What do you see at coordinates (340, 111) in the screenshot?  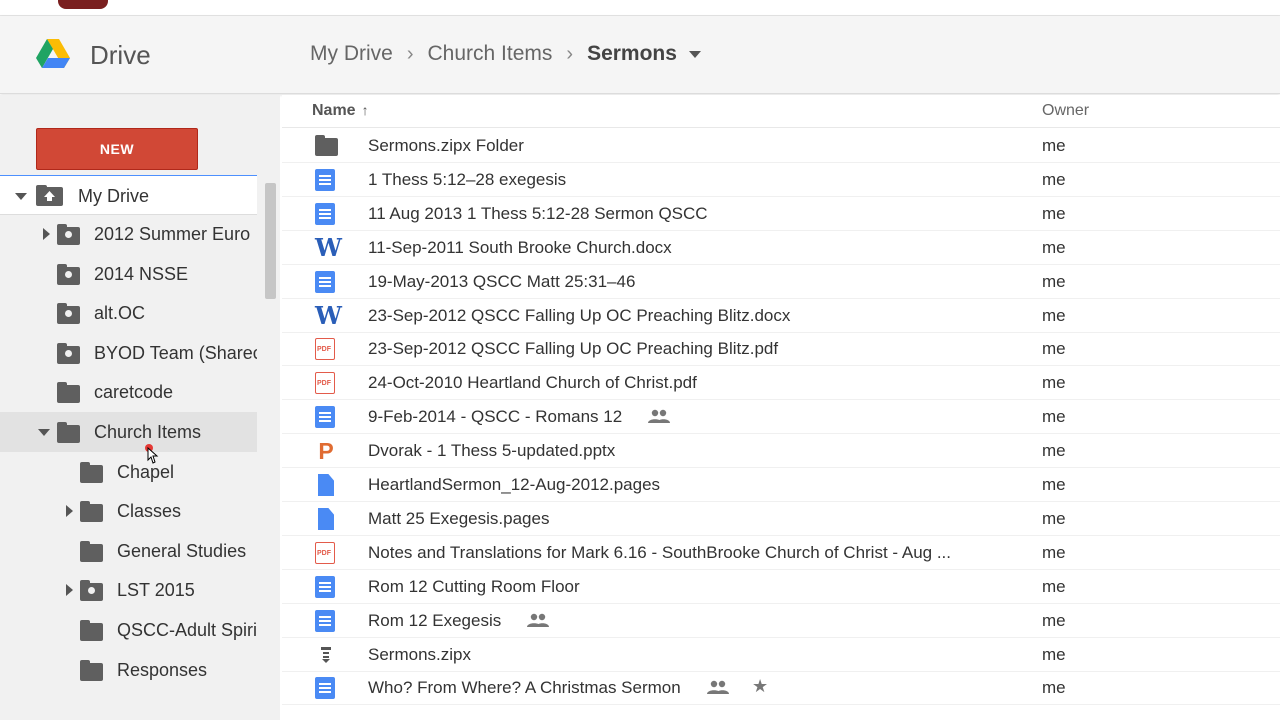 I see `column-header-name: Name ↑` at bounding box center [340, 111].